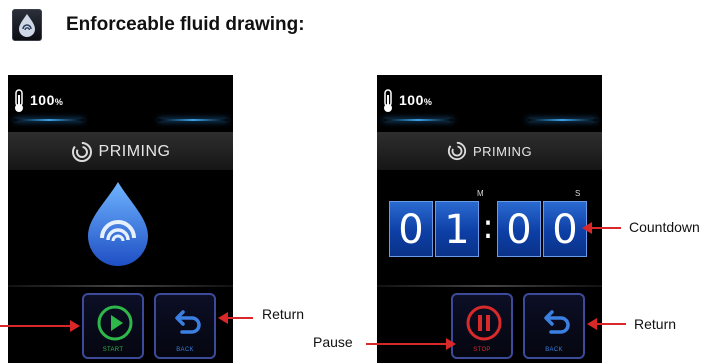 This screenshot has height=363, width=714. I want to click on countdown-digit: 1, so click(457, 229).